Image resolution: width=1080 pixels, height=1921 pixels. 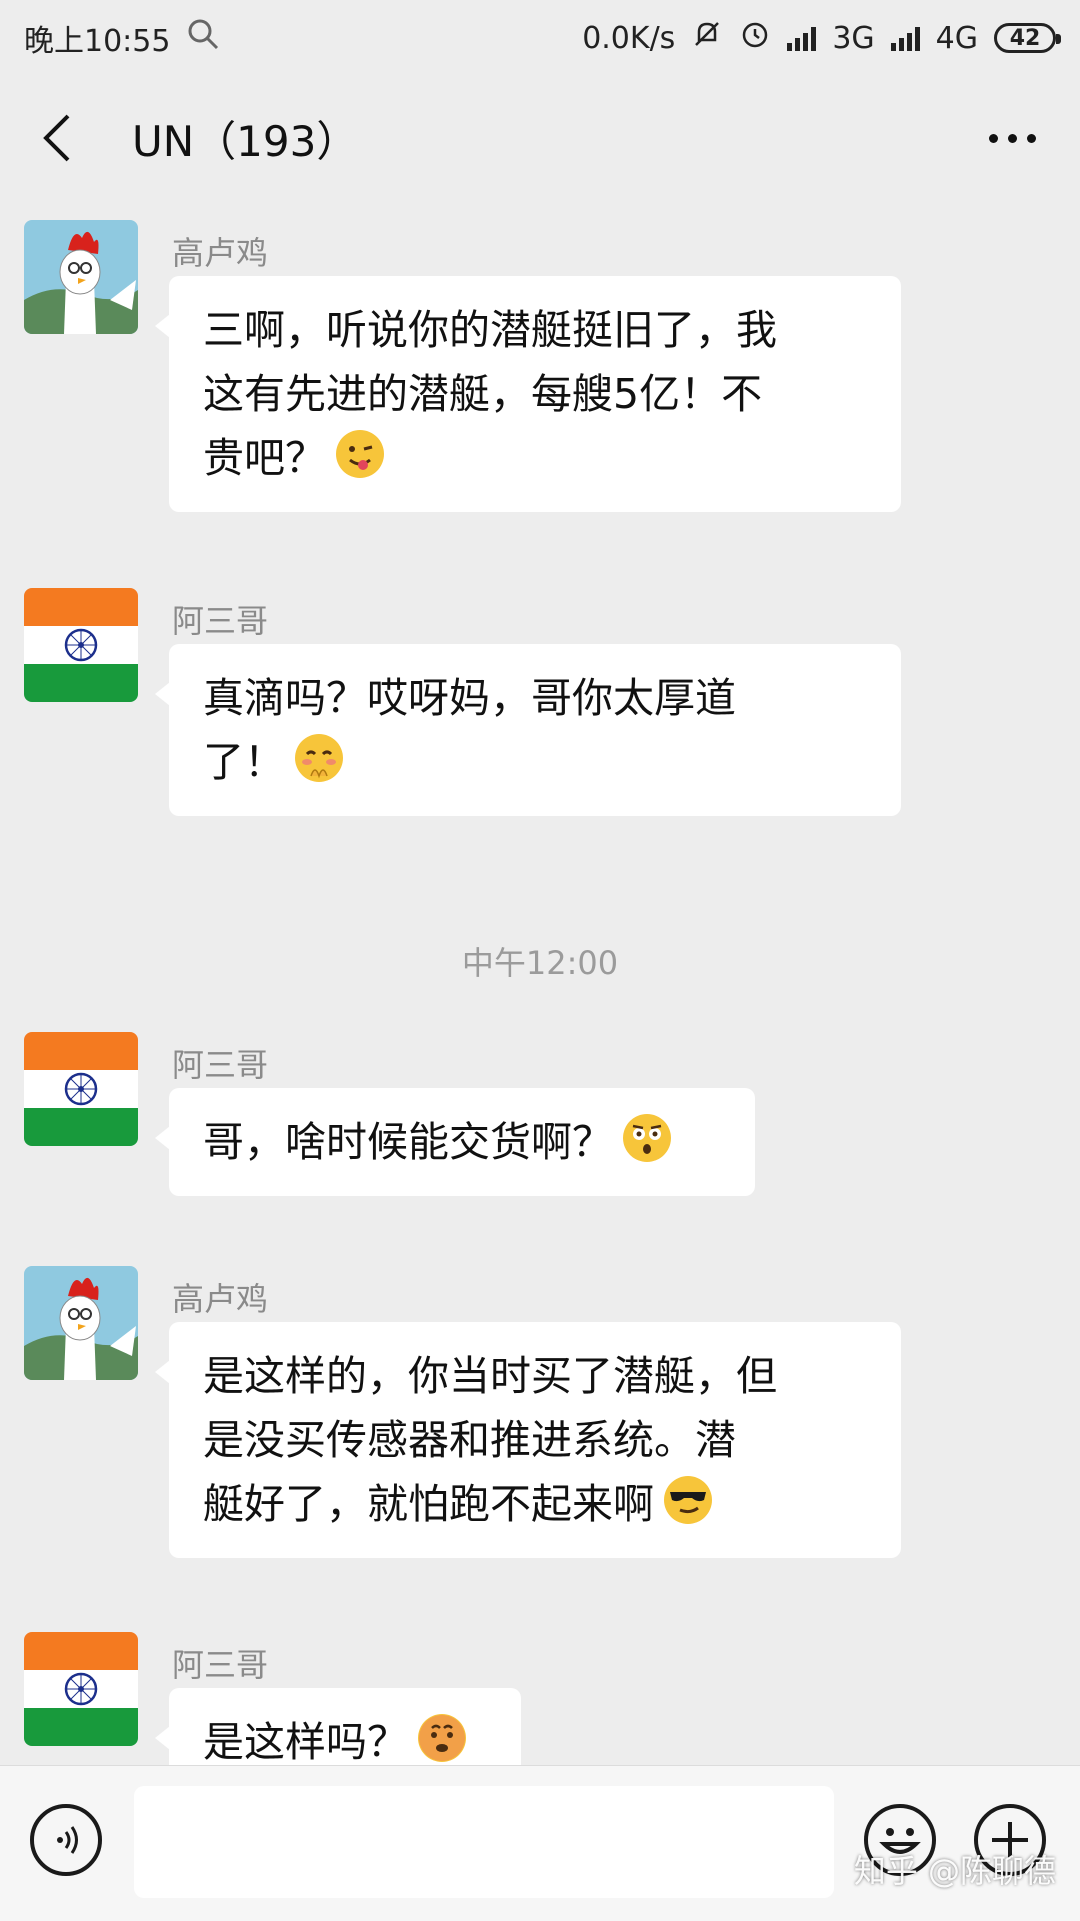 What do you see at coordinates (647, 1138) in the screenshot?
I see `shocked-emoji-icon` at bounding box center [647, 1138].